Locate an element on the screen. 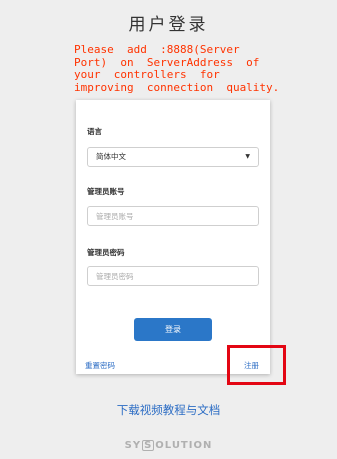  password-label: 管理员密码 is located at coordinates (106, 252).